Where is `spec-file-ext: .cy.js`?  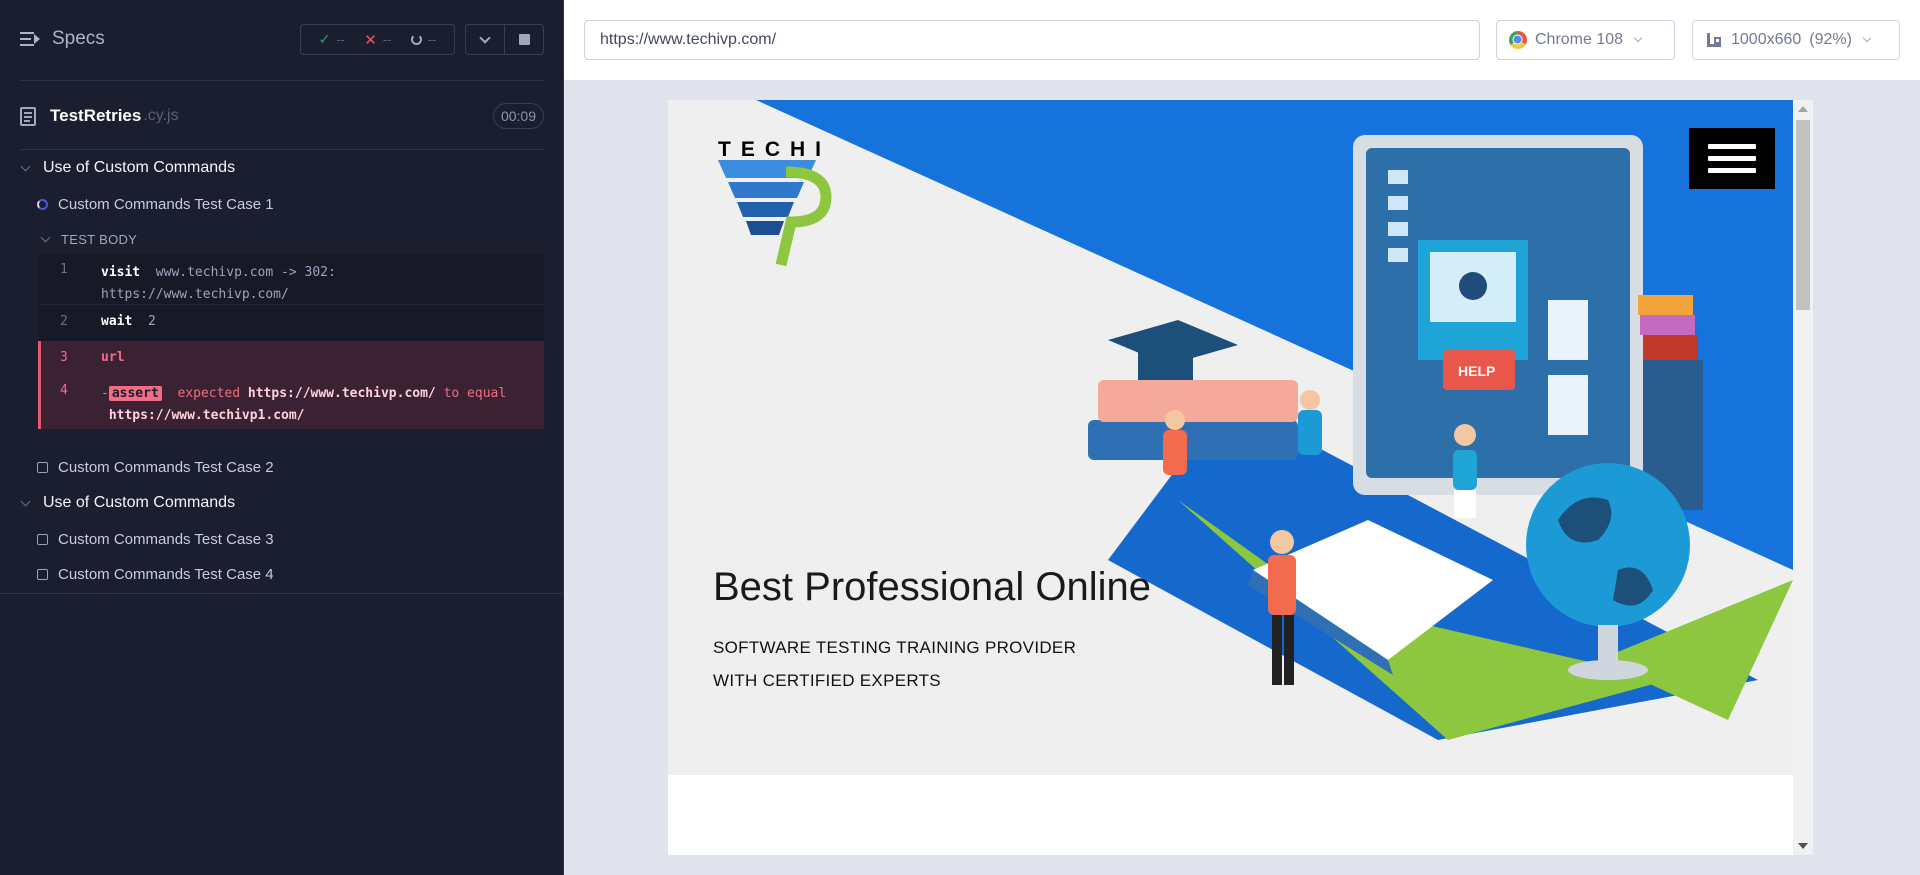 spec-file-ext: .cy.js is located at coordinates (161, 115).